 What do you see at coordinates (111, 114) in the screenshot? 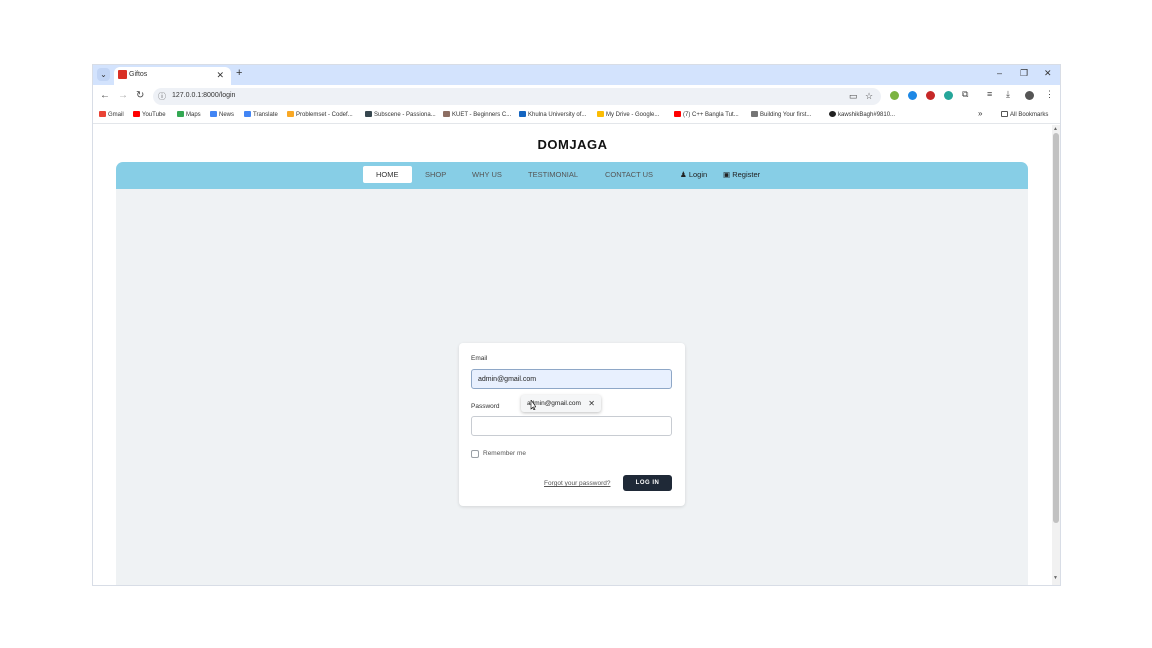
I see `bookmark-item: Gmail` at bounding box center [111, 114].